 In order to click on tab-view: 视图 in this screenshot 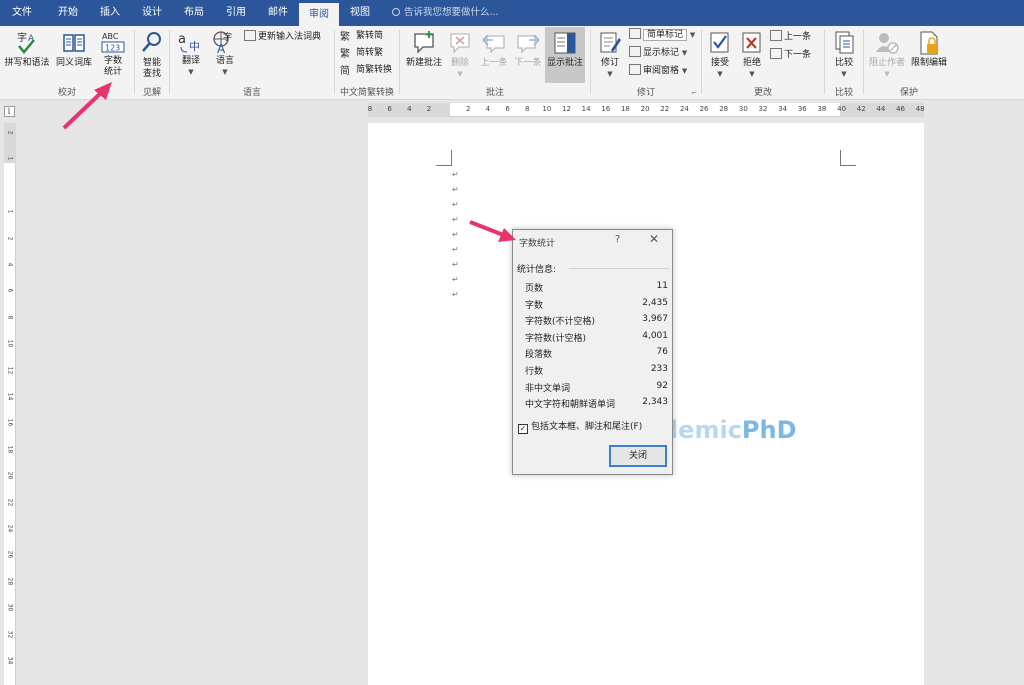, I will do `click(360, 13)`.